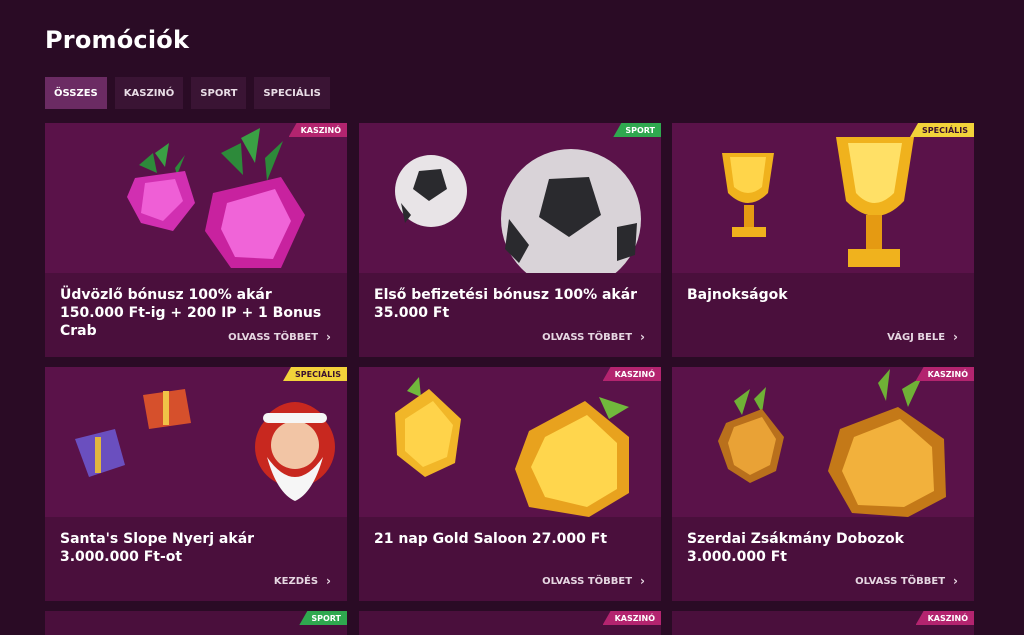  What do you see at coordinates (510, 198) in the screenshot?
I see `football-icon` at bounding box center [510, 198].